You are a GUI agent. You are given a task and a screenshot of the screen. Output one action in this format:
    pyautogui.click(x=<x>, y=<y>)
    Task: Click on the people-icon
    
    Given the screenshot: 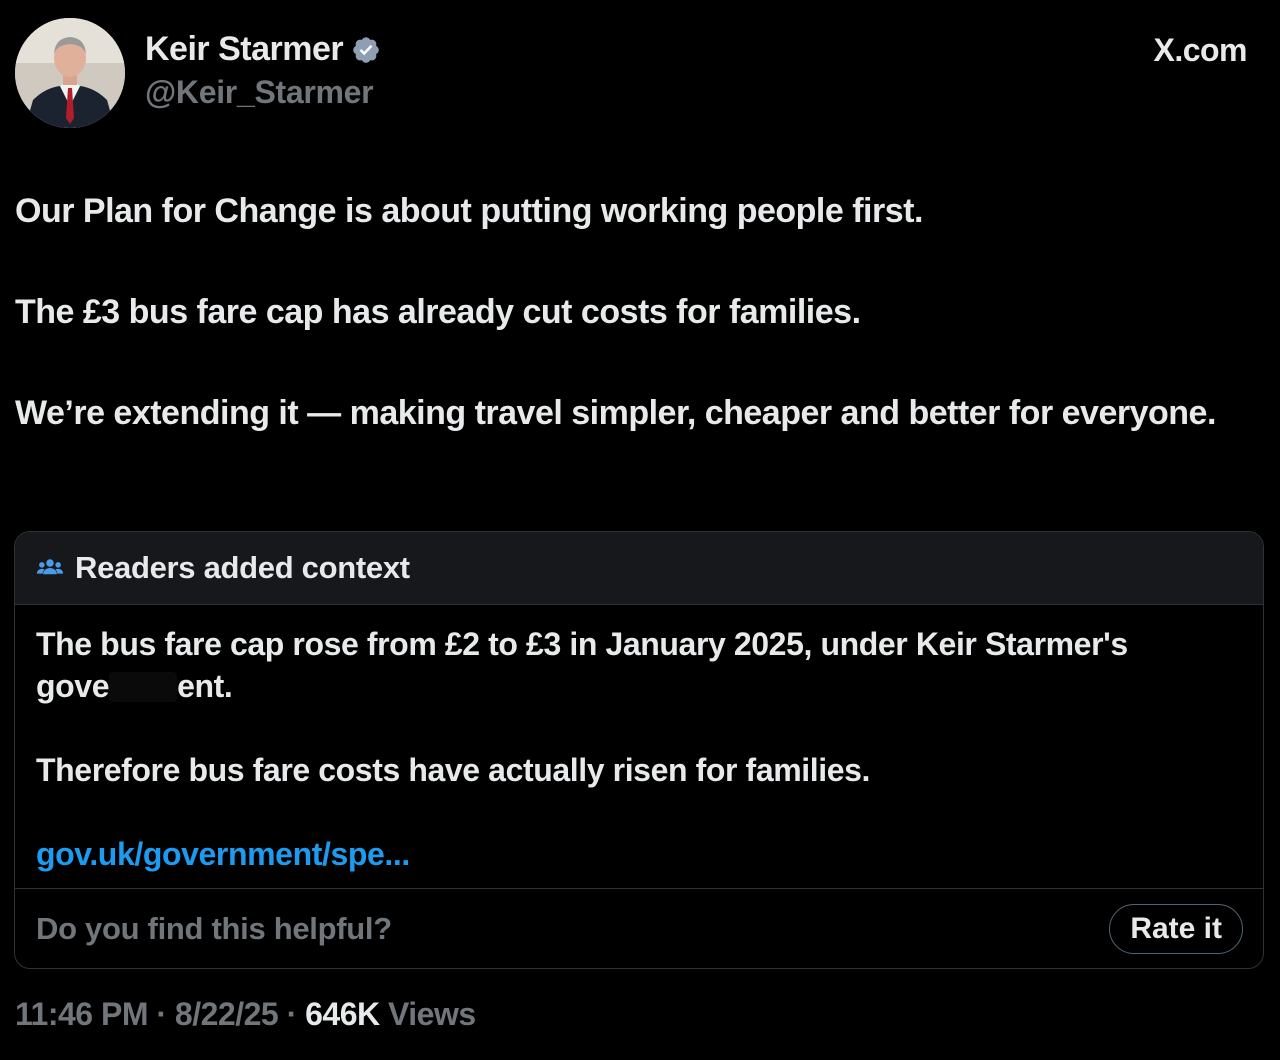 What is the action you would take?
    pyautogui.click(x=50, y=567)
    